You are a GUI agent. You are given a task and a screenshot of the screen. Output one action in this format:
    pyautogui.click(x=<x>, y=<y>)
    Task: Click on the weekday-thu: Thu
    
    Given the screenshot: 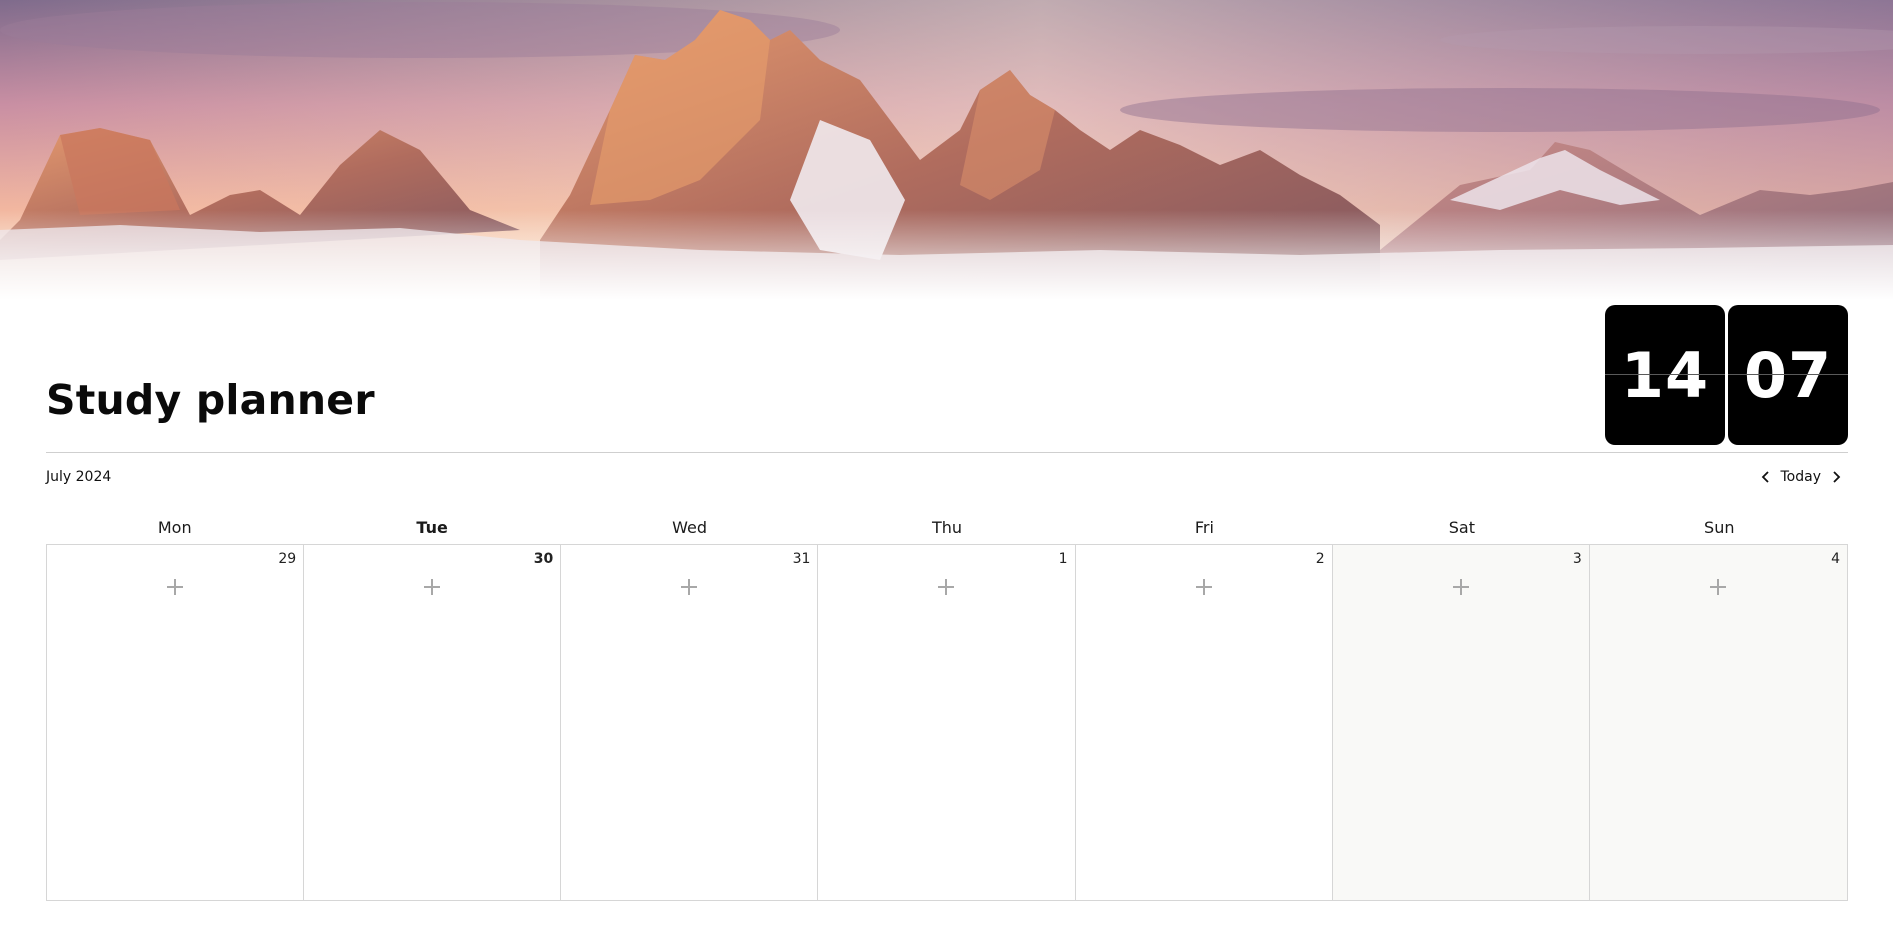 What is the action you would take?
    pyautogui.click(x=947, y=527)
    